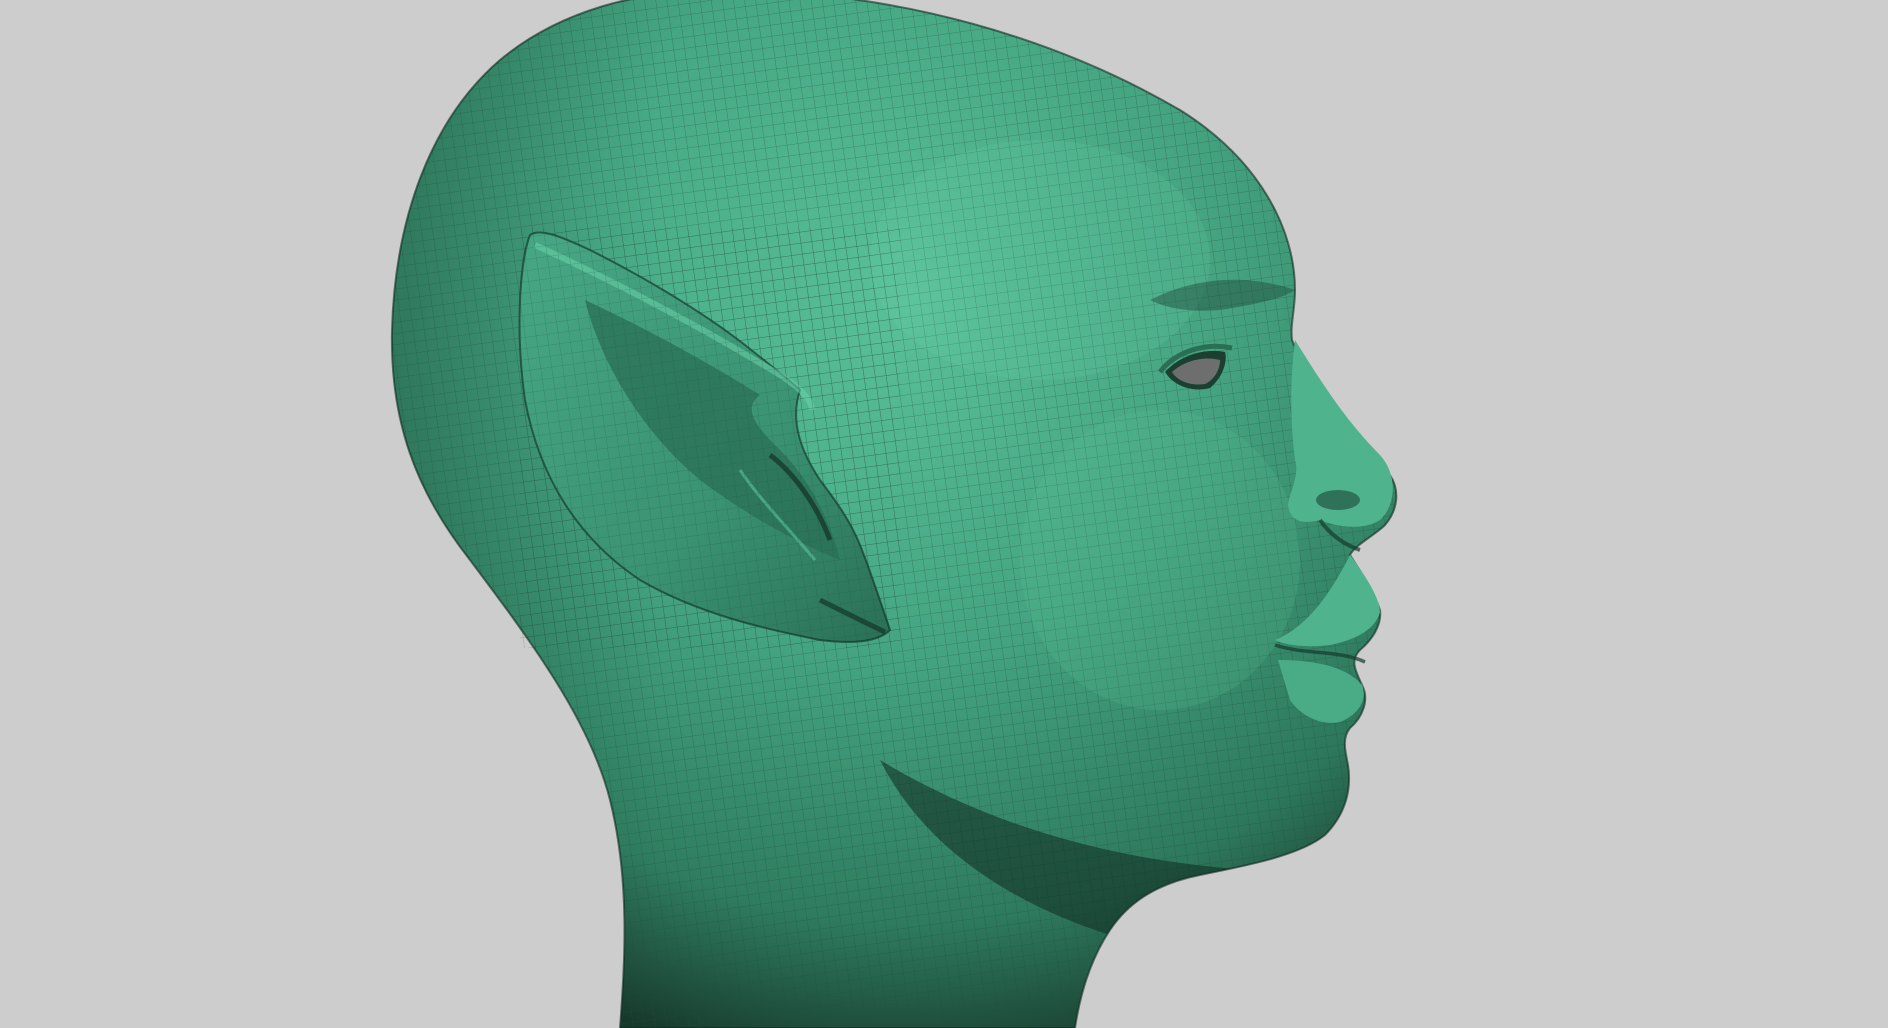 The height and width of the screenshot is (1028, 1888). Describe the element at coordinates (1340, 446) in the screenshot. I see `nose` at that location.